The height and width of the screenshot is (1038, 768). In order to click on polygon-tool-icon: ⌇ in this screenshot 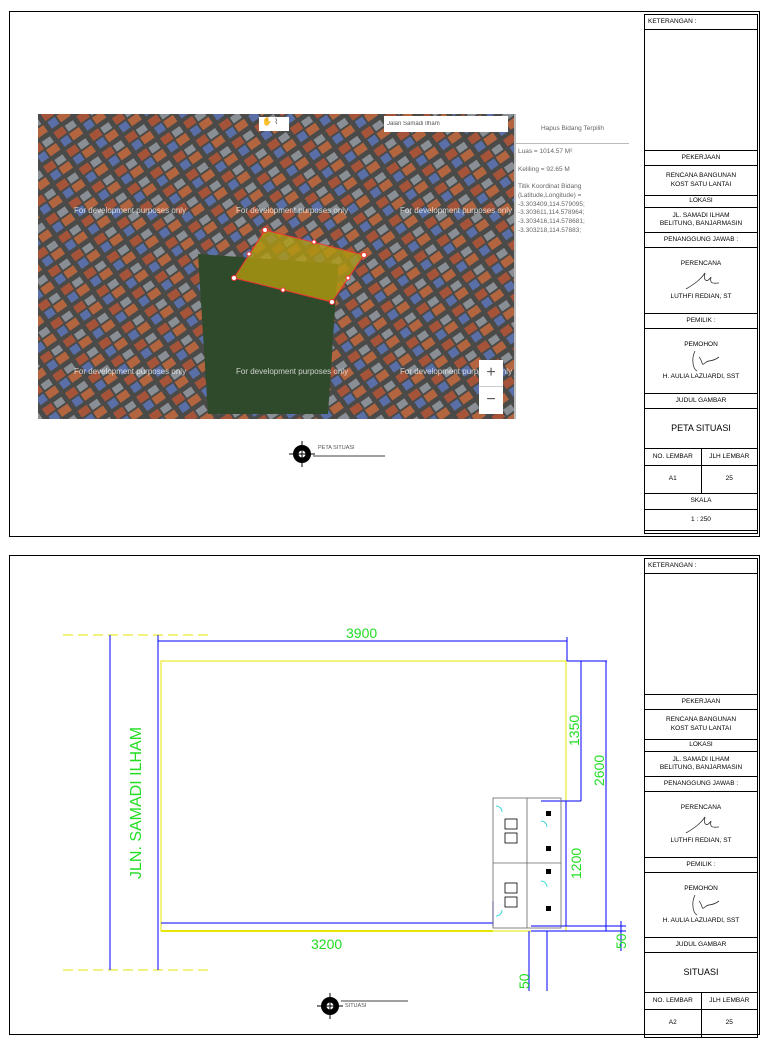, I will do `click(276, 121)`.